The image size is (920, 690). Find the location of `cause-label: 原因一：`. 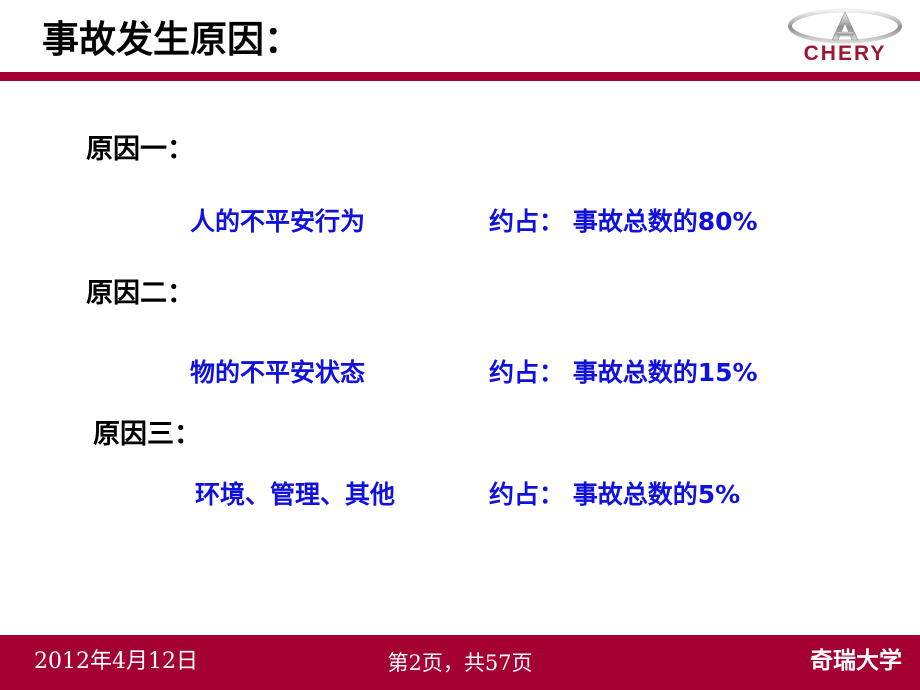

cause-label: 原因一： is located at coordinates (140, 149).